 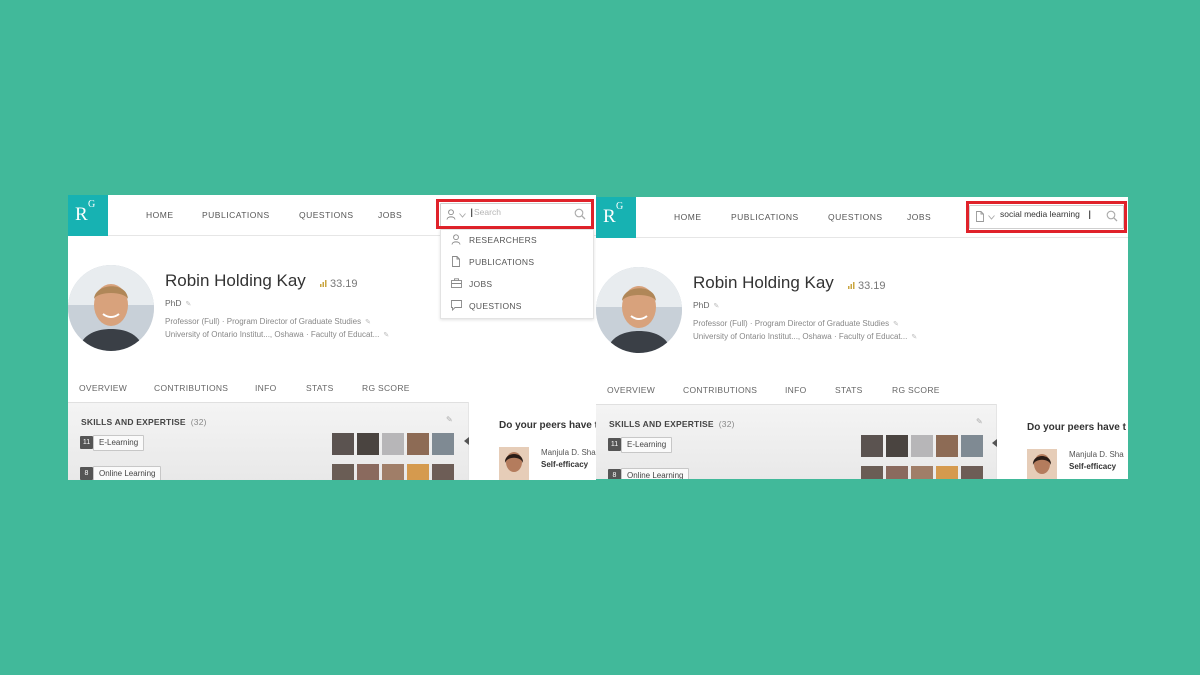 What do you see at coordinates (81, 214) in the screenshot?
I see `logo-letter-r: R` at bounding box center [81, 214].